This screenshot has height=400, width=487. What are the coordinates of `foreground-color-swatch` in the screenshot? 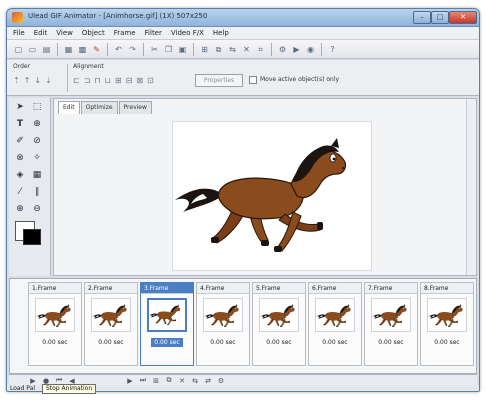 It's located at (32, 237).